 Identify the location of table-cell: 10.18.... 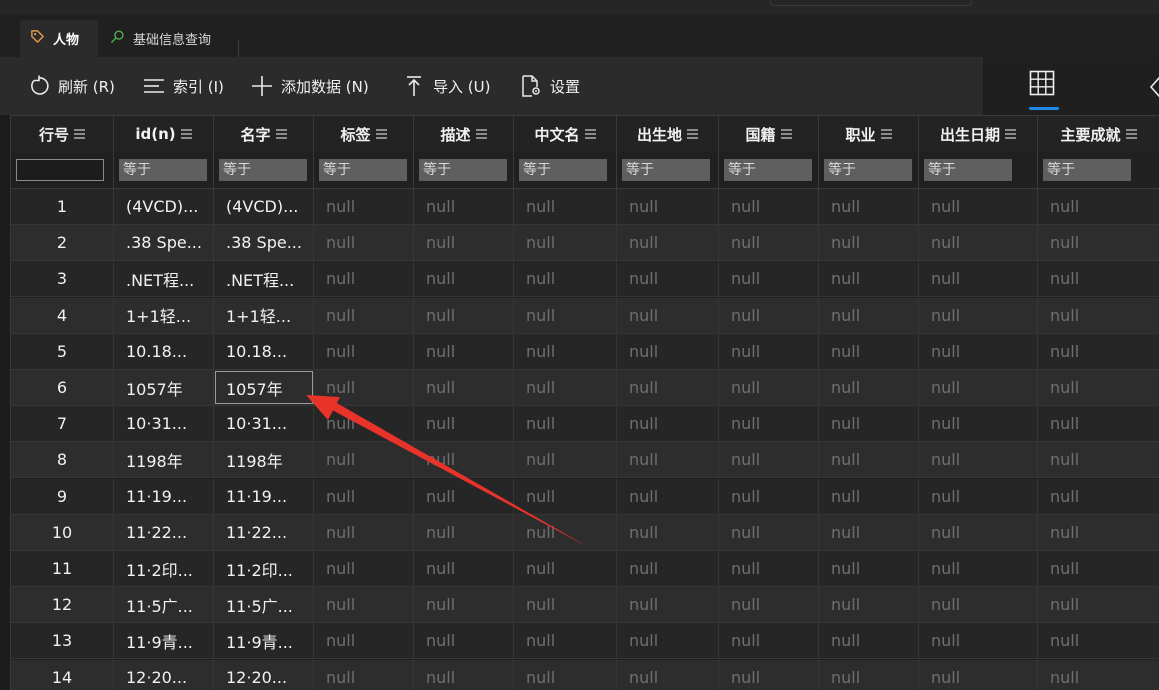
(264, 351).